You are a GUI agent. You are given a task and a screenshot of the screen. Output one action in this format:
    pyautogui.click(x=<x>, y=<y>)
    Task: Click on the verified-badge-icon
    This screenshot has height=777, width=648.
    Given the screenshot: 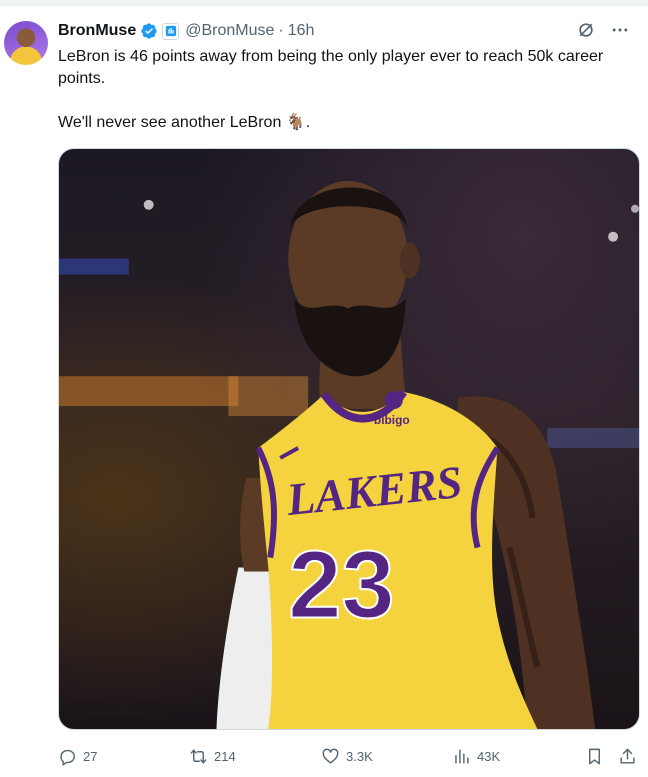 What is the action you would take?
    pyautogui.click(x=149, y=31)
    